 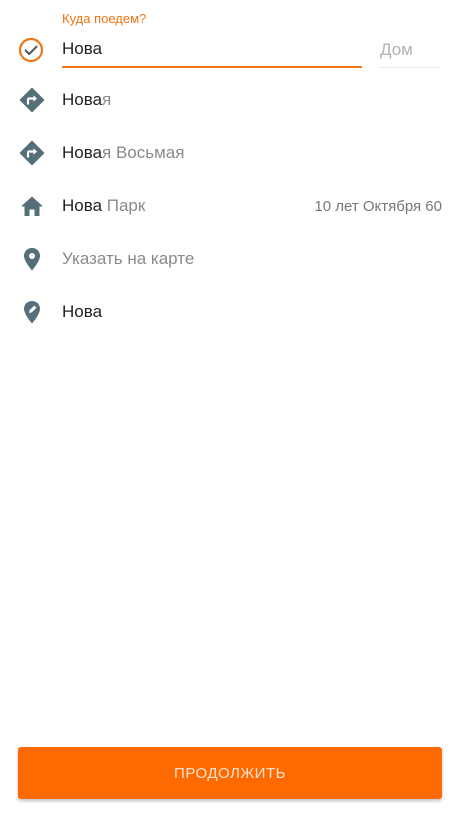 I want to click on suggestion-item: Нова Парк 10 лет Октября 60, so click(x=230, y=205).